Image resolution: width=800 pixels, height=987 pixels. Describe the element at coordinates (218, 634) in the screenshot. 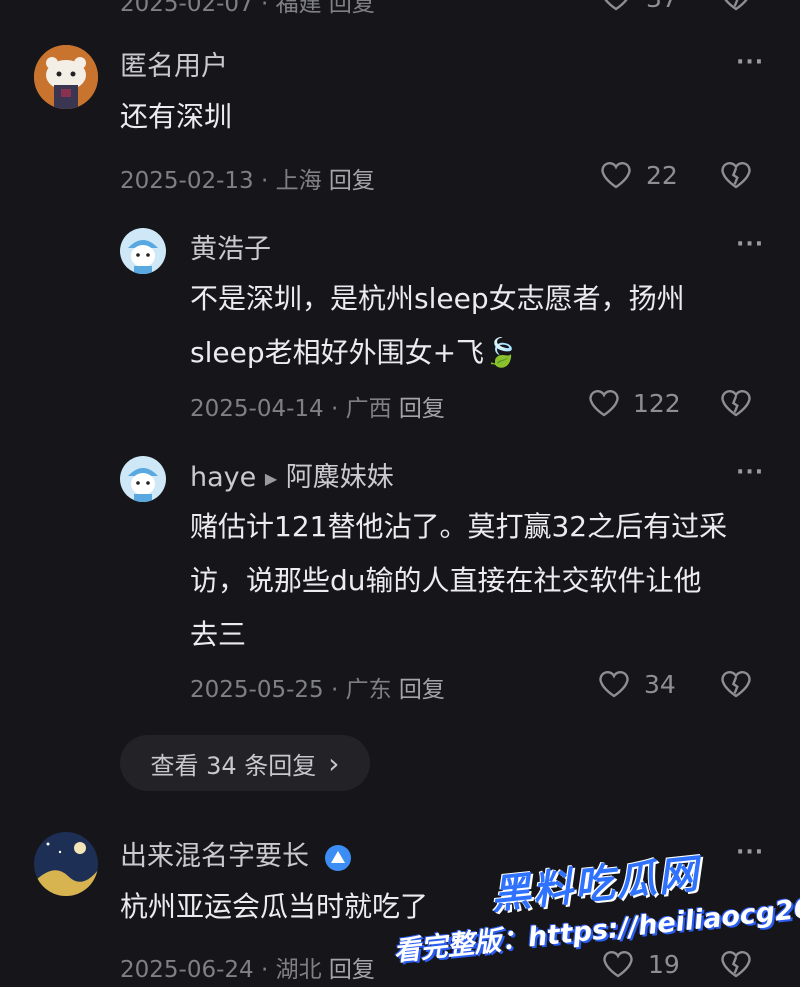

I see `comment-text-line: 去三` at that location.